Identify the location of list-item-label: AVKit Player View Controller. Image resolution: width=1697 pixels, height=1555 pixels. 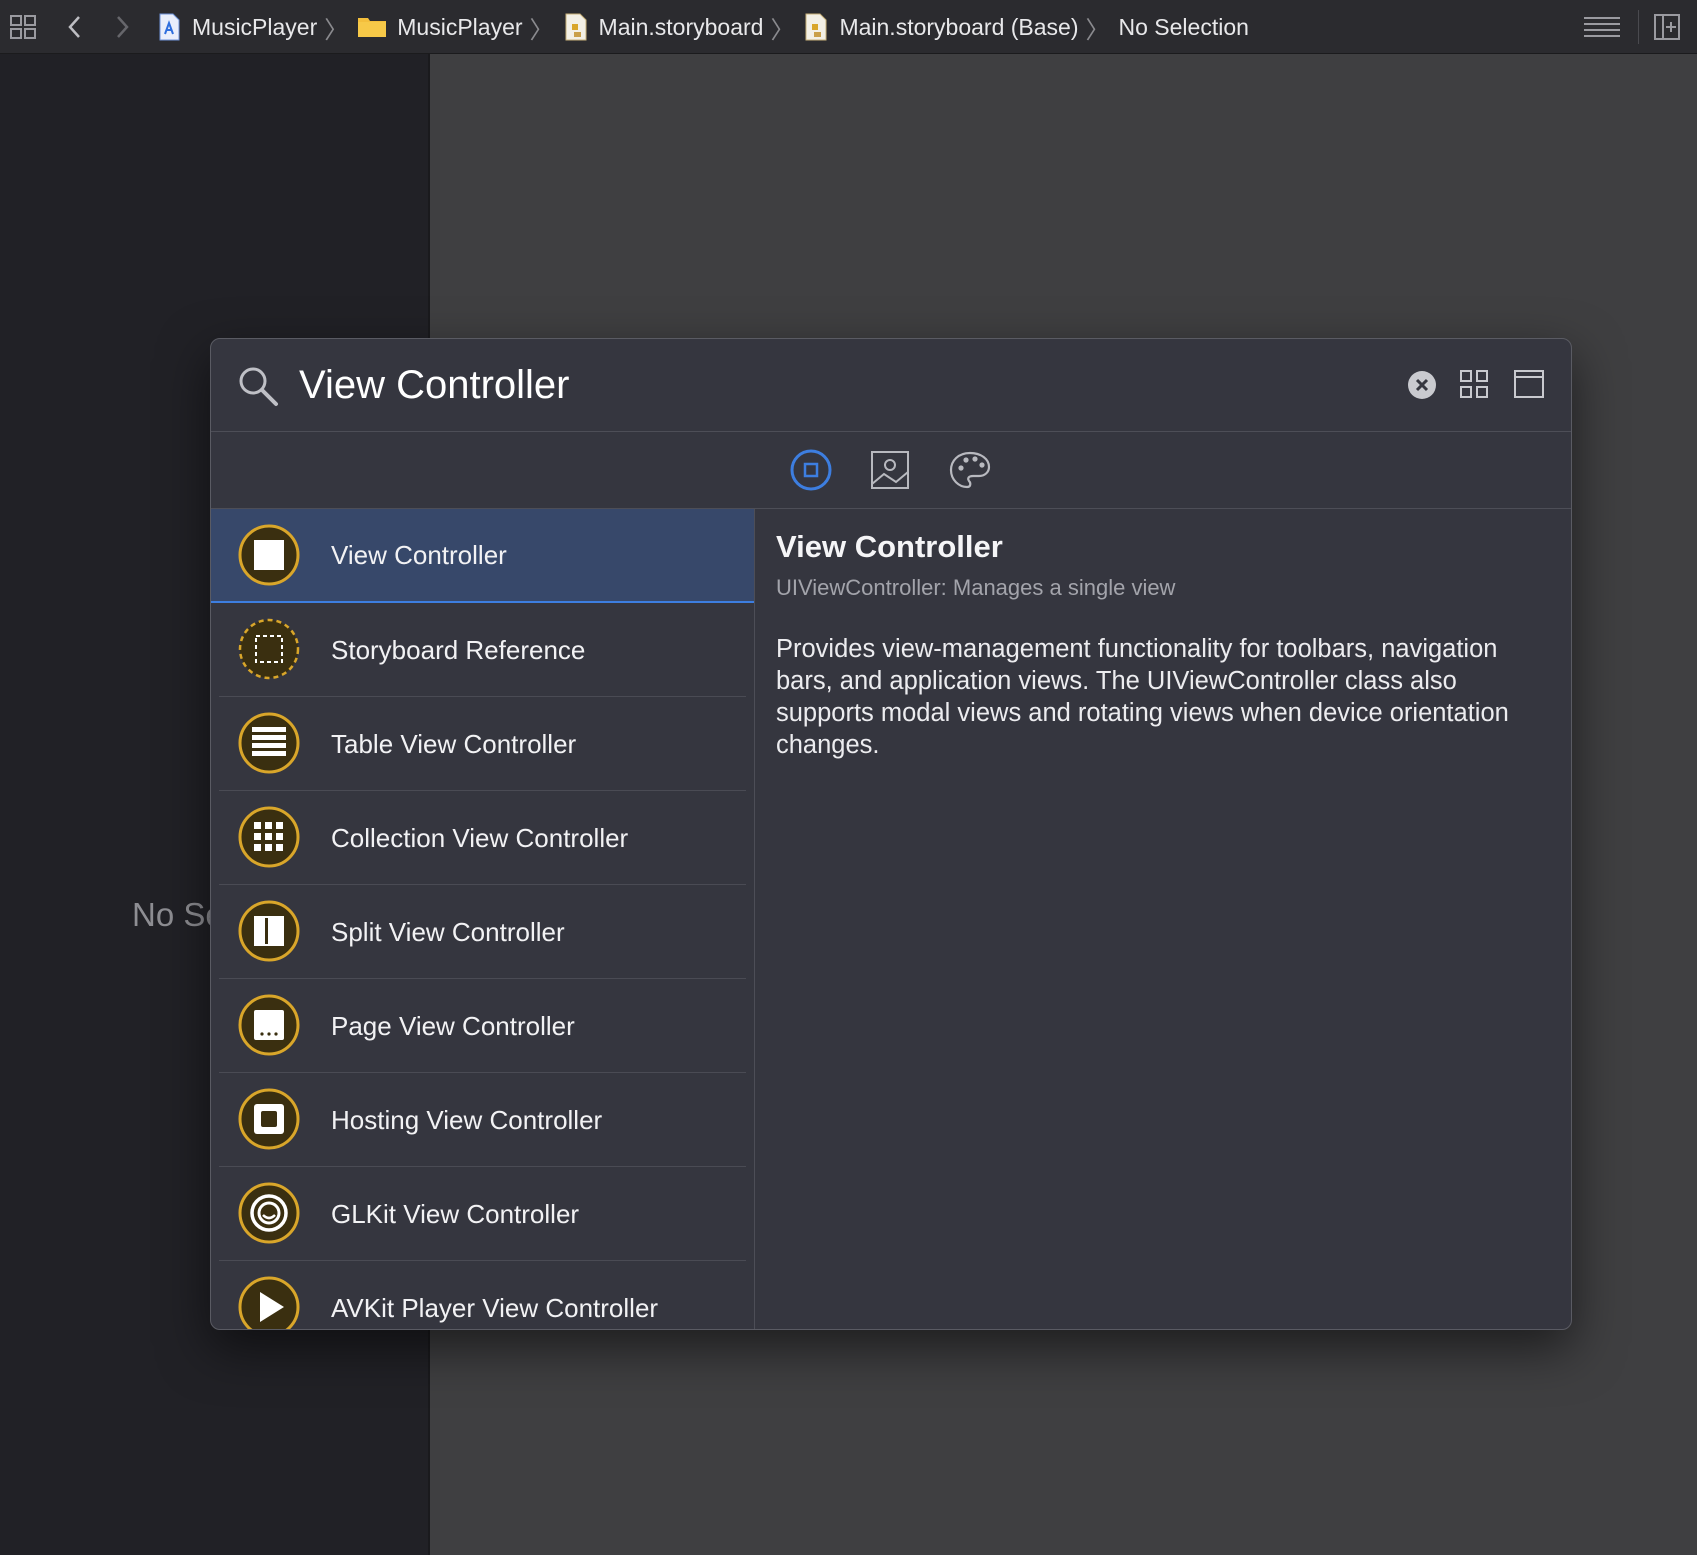
(495, 1307).